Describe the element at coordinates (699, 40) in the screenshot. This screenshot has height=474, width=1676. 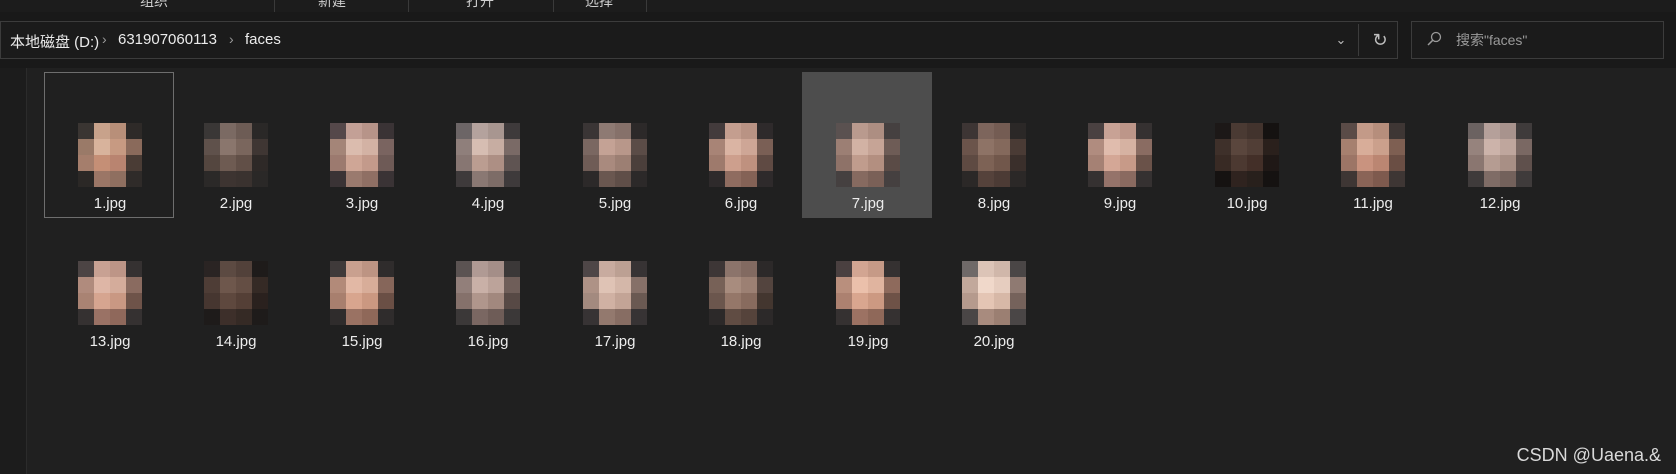
I see `address-bar: 本地磁盘 (D:) › 631907060113 › faces ⌄ ↻` at that location.